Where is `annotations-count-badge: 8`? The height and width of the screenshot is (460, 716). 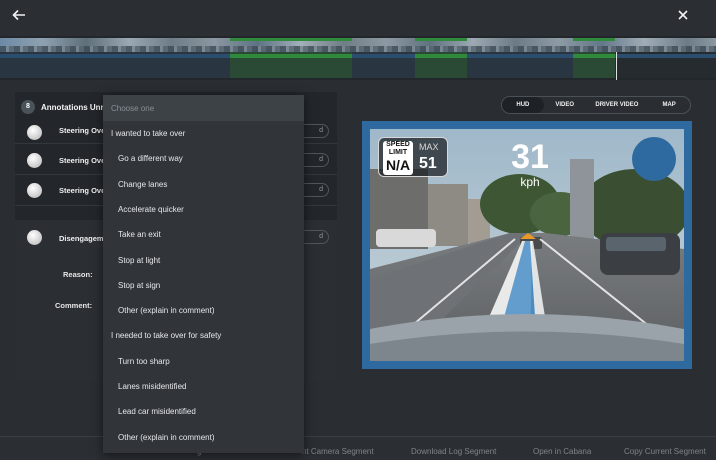
annotations-count-badge: 8 is located at coordinates (28, 107).